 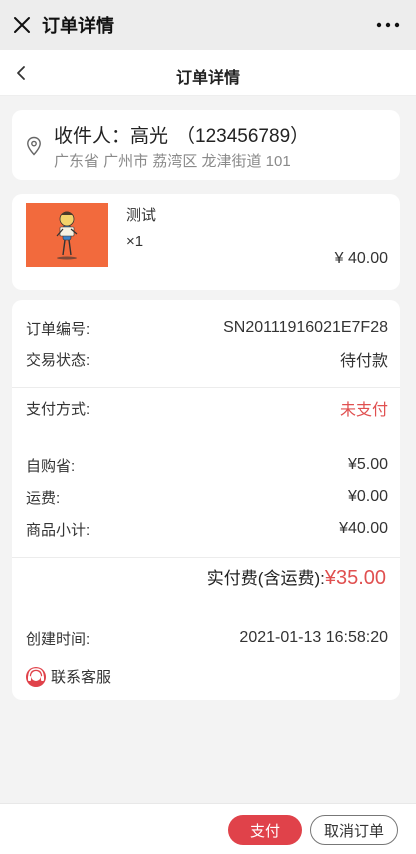 I want to click on location-pin-icon, so click(x=34, y=146).